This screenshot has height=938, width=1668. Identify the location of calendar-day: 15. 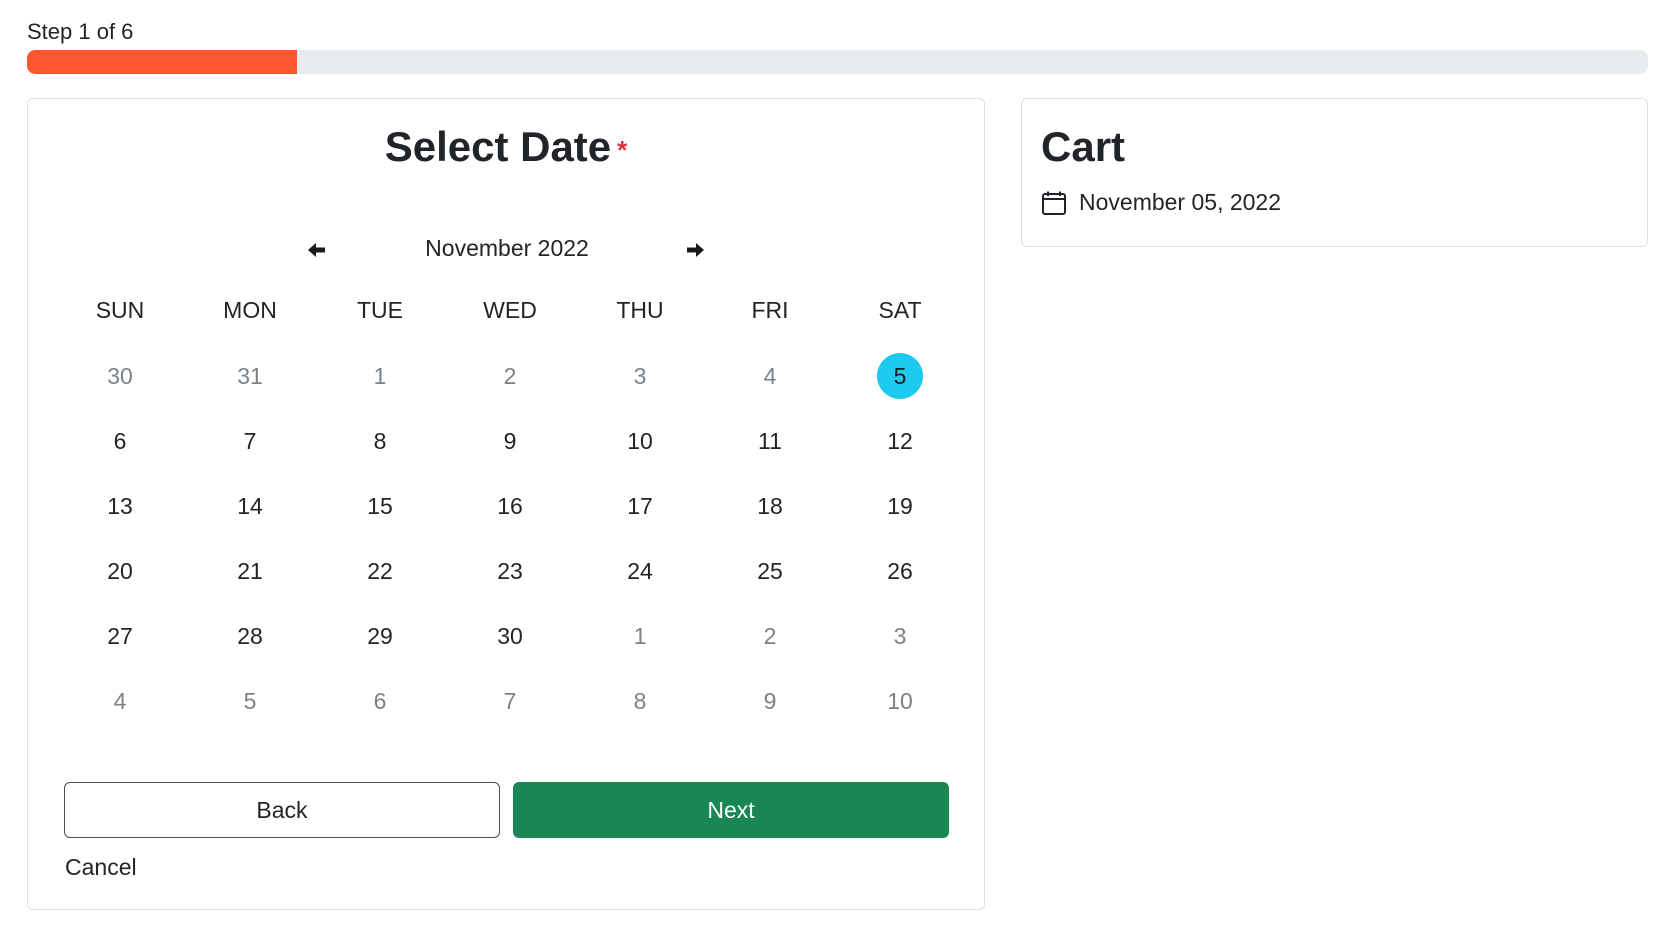
(380, 506).